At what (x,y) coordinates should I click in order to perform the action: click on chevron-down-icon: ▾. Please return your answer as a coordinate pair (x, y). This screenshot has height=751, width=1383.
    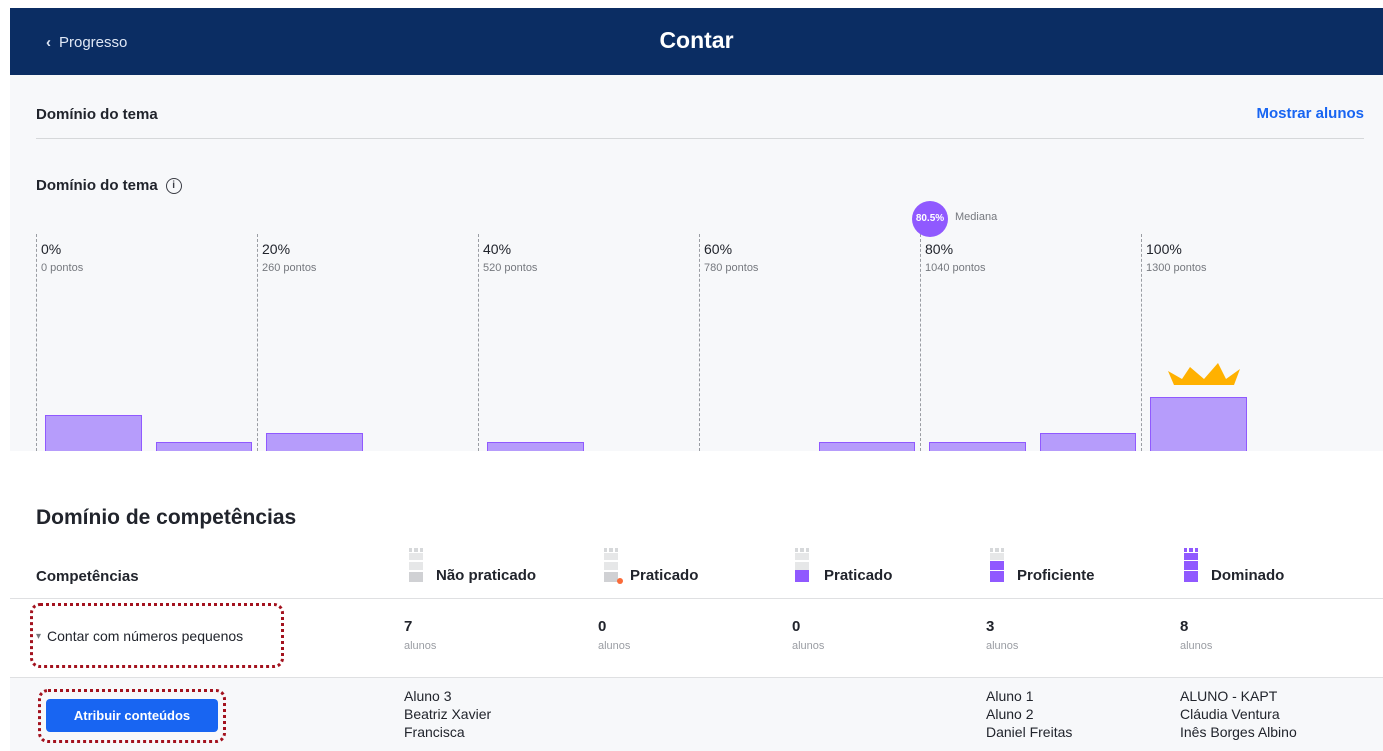
    Looking at the image, I should click on (39, 636).